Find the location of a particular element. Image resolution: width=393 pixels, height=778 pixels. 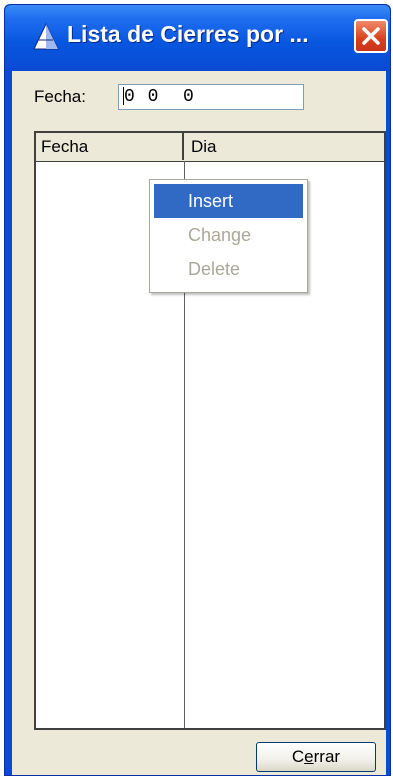

cerrar-label-suffix: rrar is located at coordinates (327, 756).